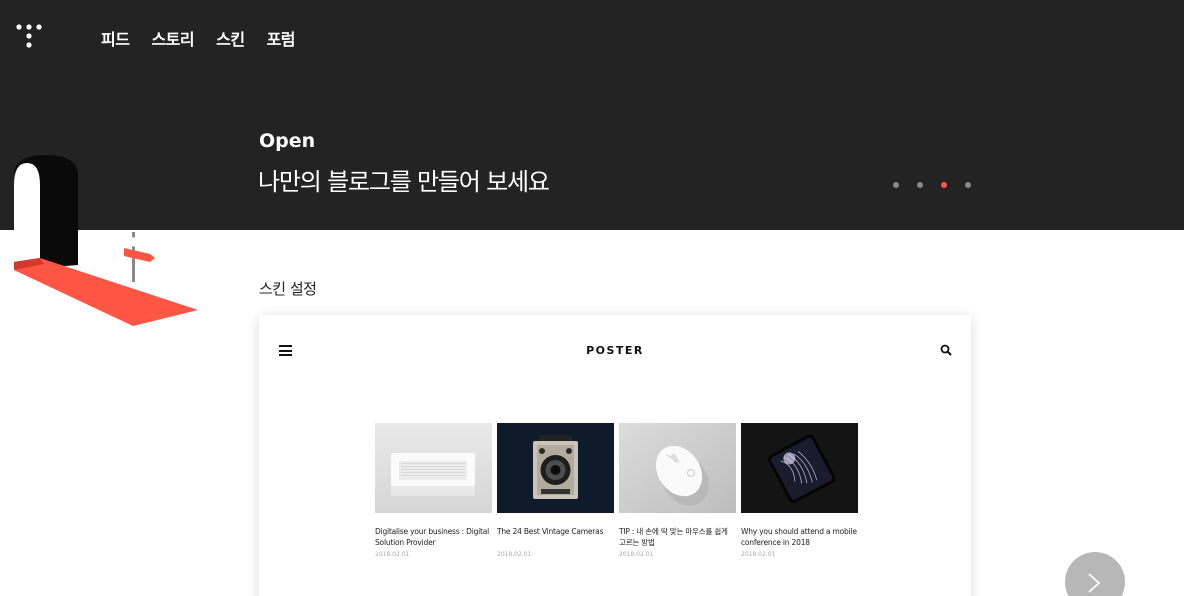  I want to click on carousel-dots, so click(932, 185).